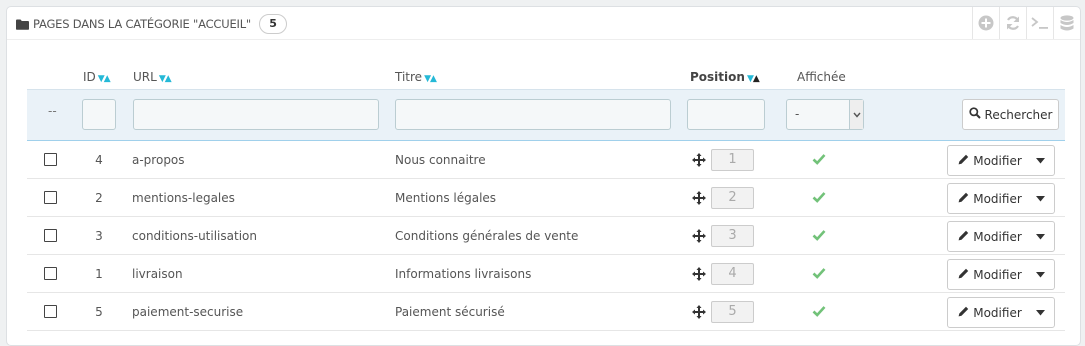  I want to click on column-header-id: ID ▼▲, so click(97, 77).